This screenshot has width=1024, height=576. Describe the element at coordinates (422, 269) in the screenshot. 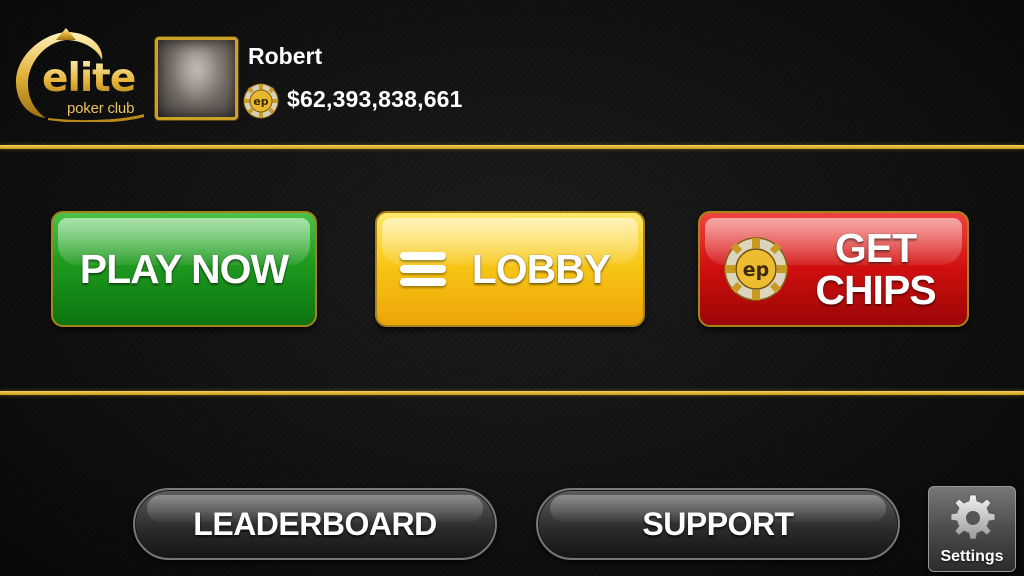

I see `hamburger-icon` at that location.